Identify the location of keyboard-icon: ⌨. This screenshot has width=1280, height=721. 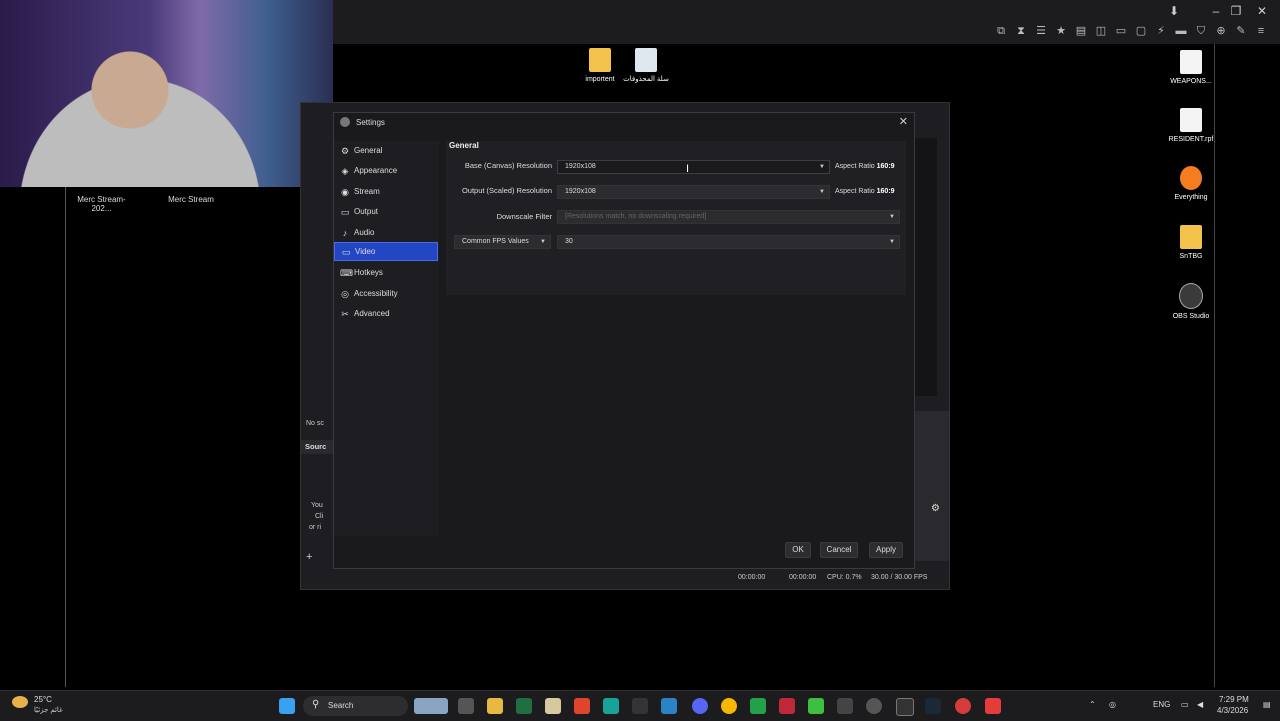
(346, 272).